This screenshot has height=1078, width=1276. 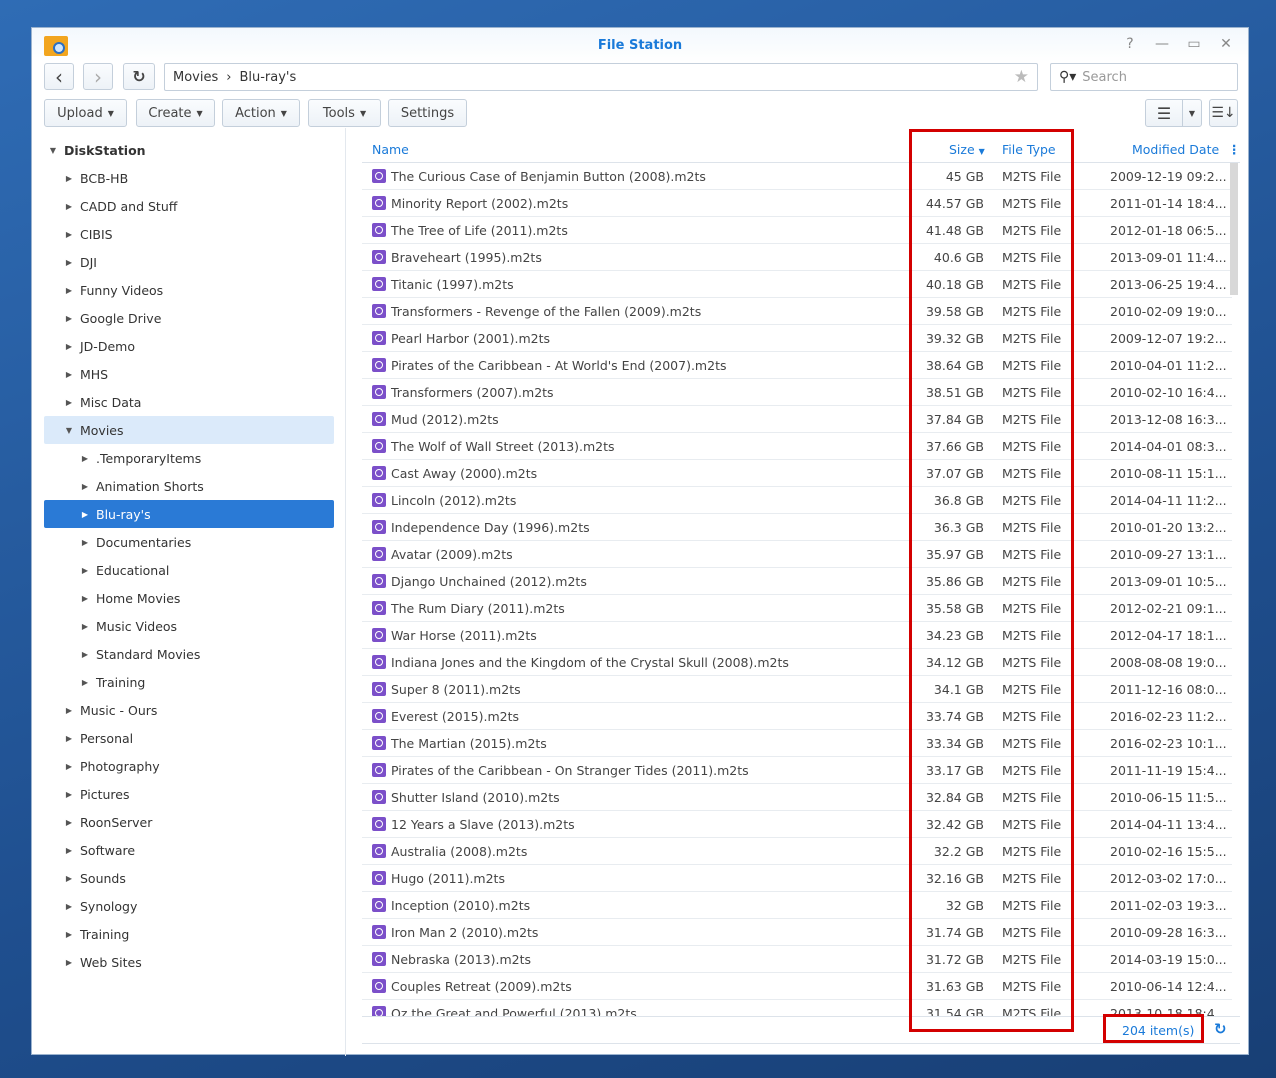 I want to click on tree-item: ▶ Documentaries, so click(x=189, y=542).